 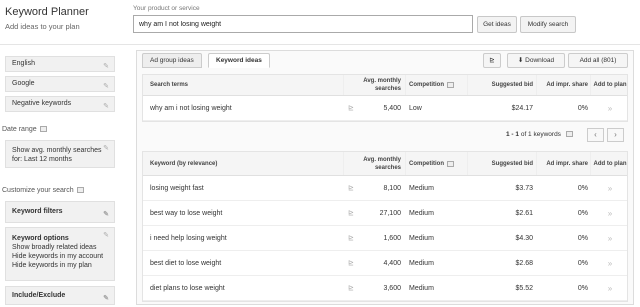 I want to click on keyword-text: best way to lose weight, so click(x=186, y=213).